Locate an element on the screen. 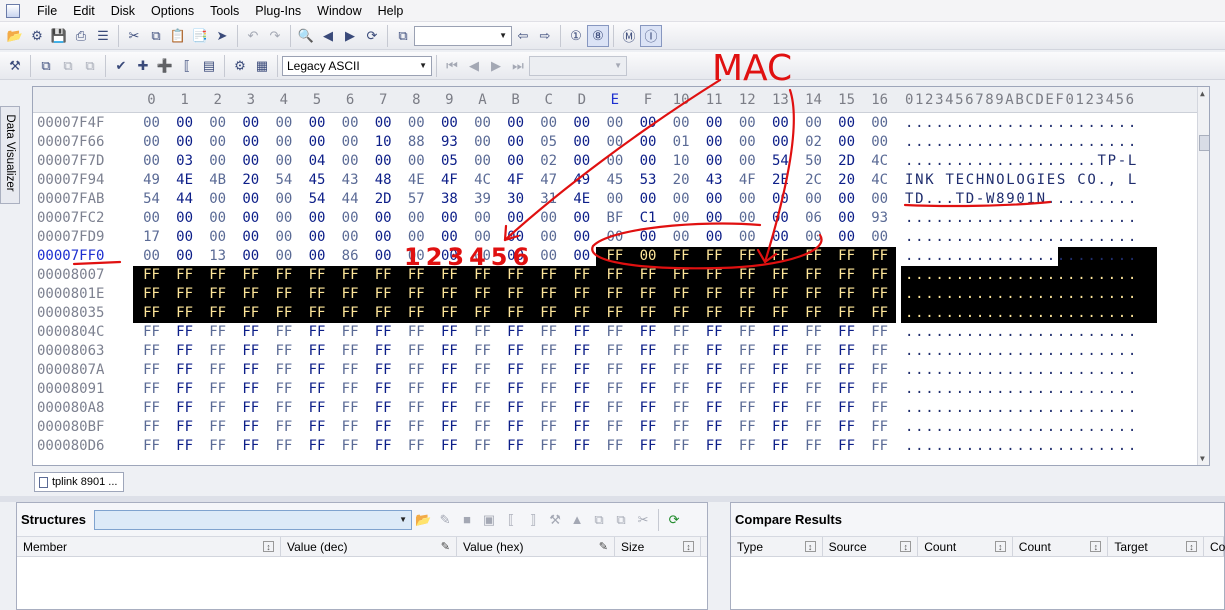 The width and height of the screenshot is (1225, 610). previous-record-icon: ◀ is located at coordinates (474, 66).